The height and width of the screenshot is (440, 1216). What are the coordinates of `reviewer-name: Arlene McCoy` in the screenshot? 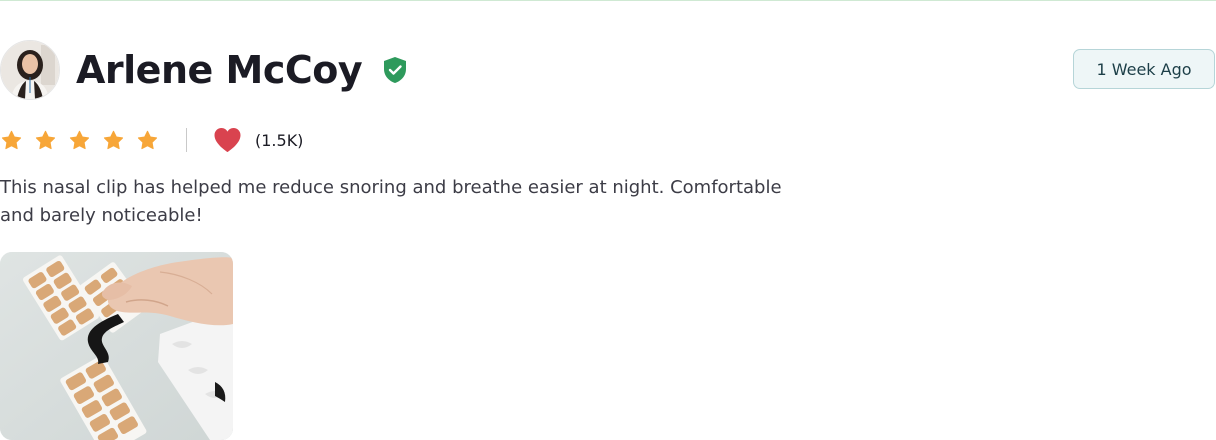 It's located at (219, 70).